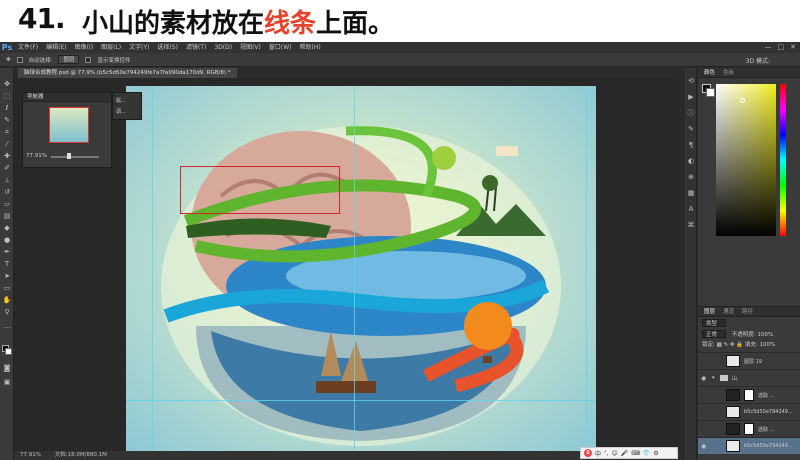 This screenshot has width=800, height=460. Describe the element at coordinates (7, 180) in the screenshot. I see `stamp-tool-icon: ⊥` at that location.